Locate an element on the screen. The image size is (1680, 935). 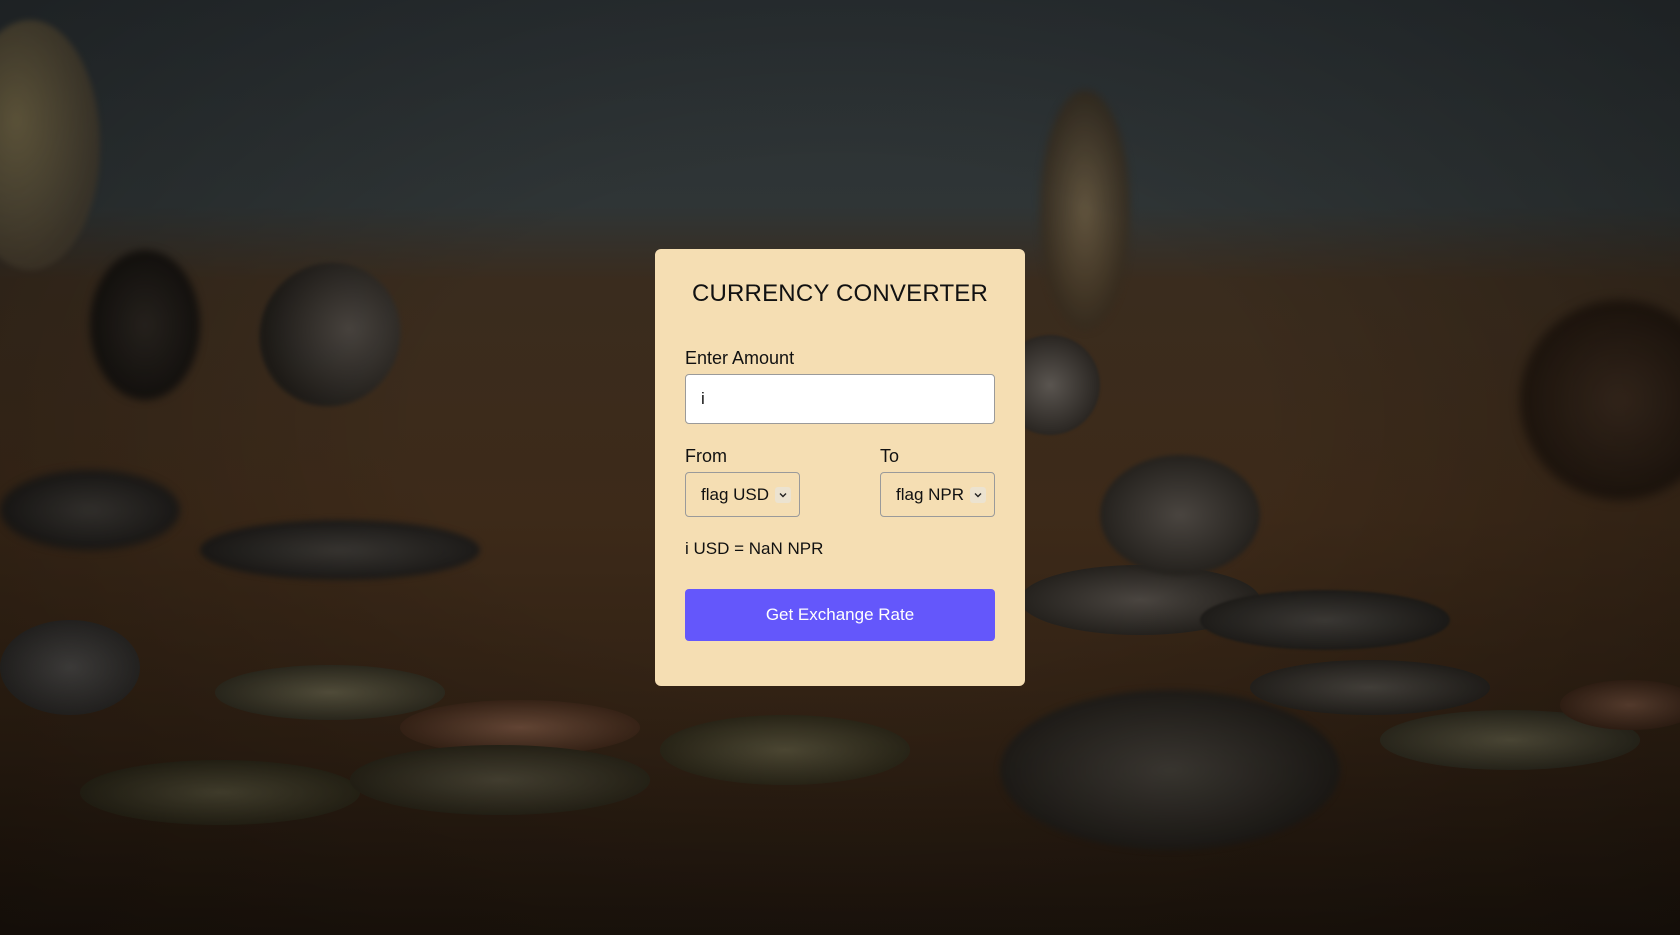
amount-label: Enter Amount is located at coordinates (740, 358).